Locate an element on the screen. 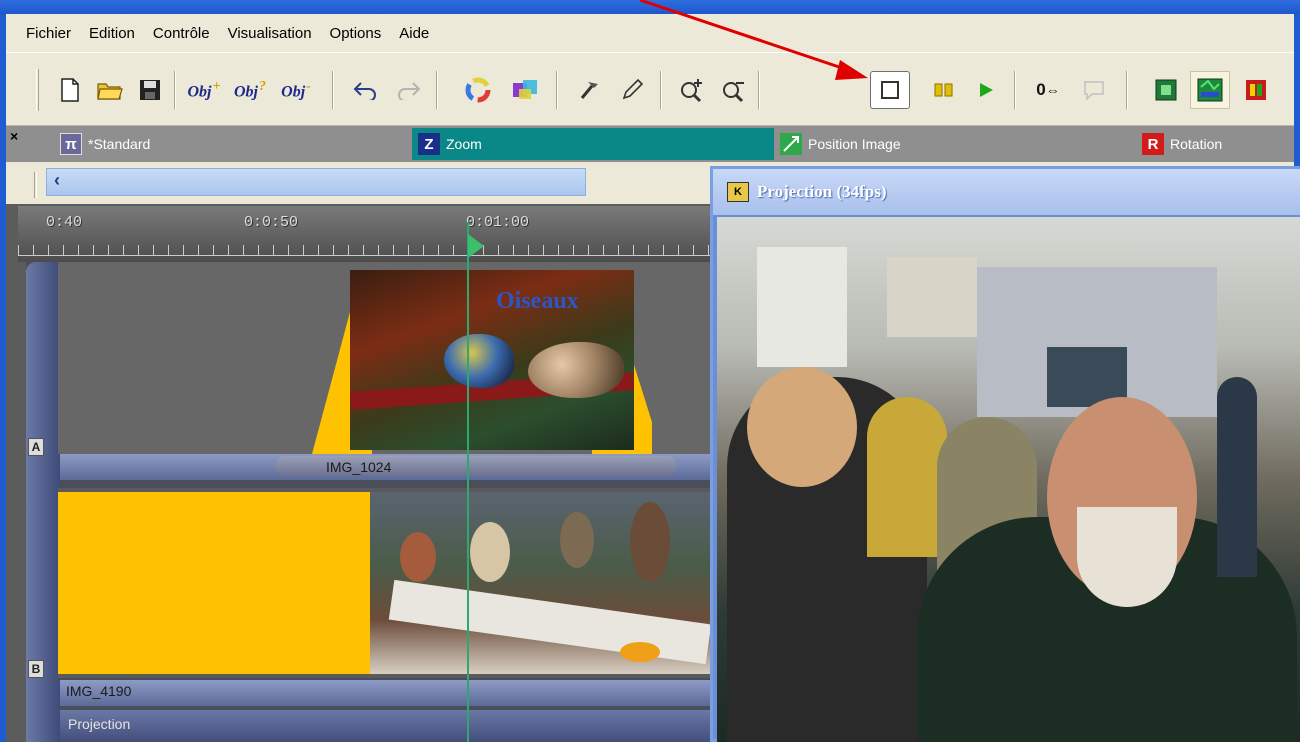 The height and width of the screenshot is (742, 1300). delete-object-button: Obj- is located at coordinates (296, 90).